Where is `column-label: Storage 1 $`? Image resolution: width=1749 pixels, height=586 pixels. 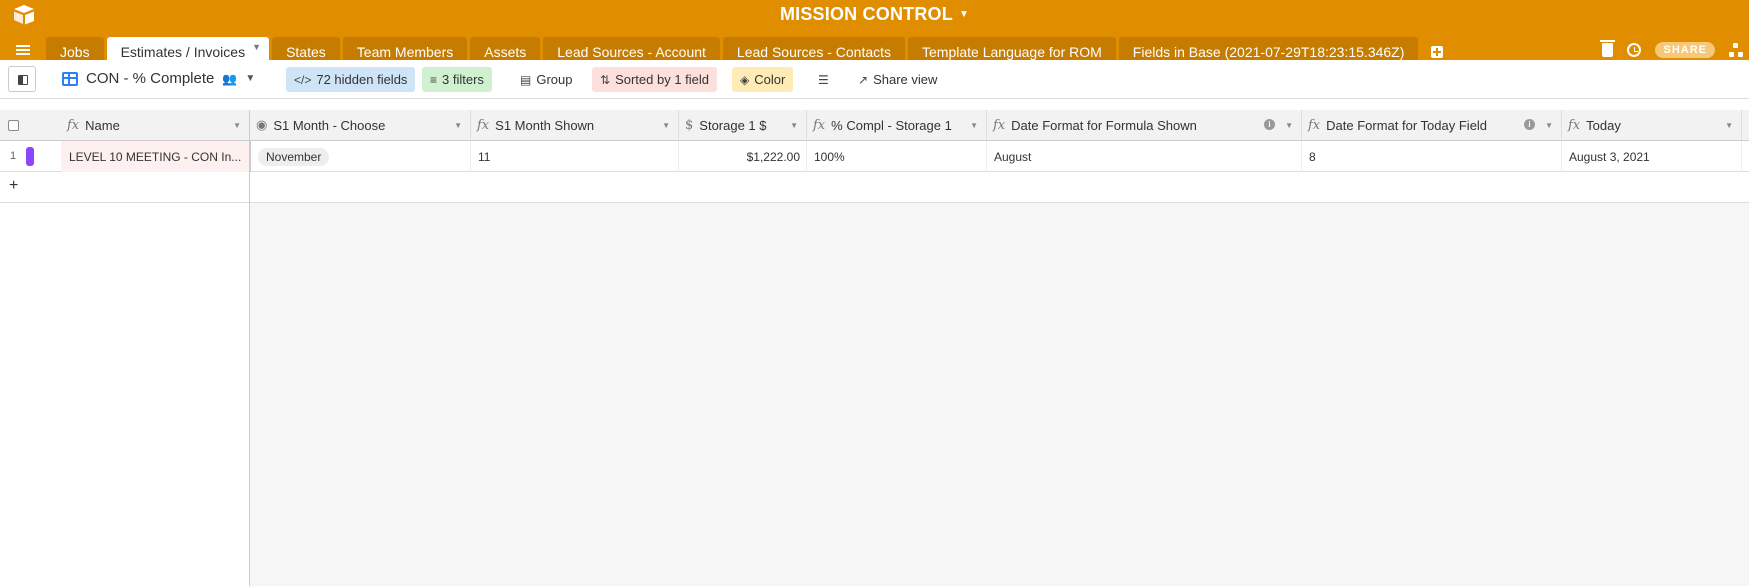 column-label: Storage 1 $ is located at coordinates (733, 125).